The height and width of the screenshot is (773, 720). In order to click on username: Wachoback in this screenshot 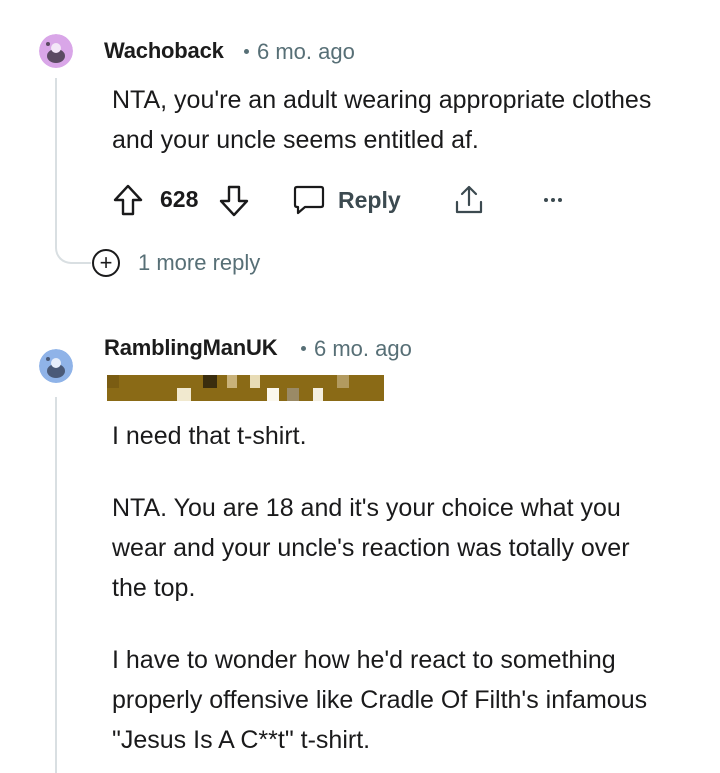, I will do `click(164, 51)`.